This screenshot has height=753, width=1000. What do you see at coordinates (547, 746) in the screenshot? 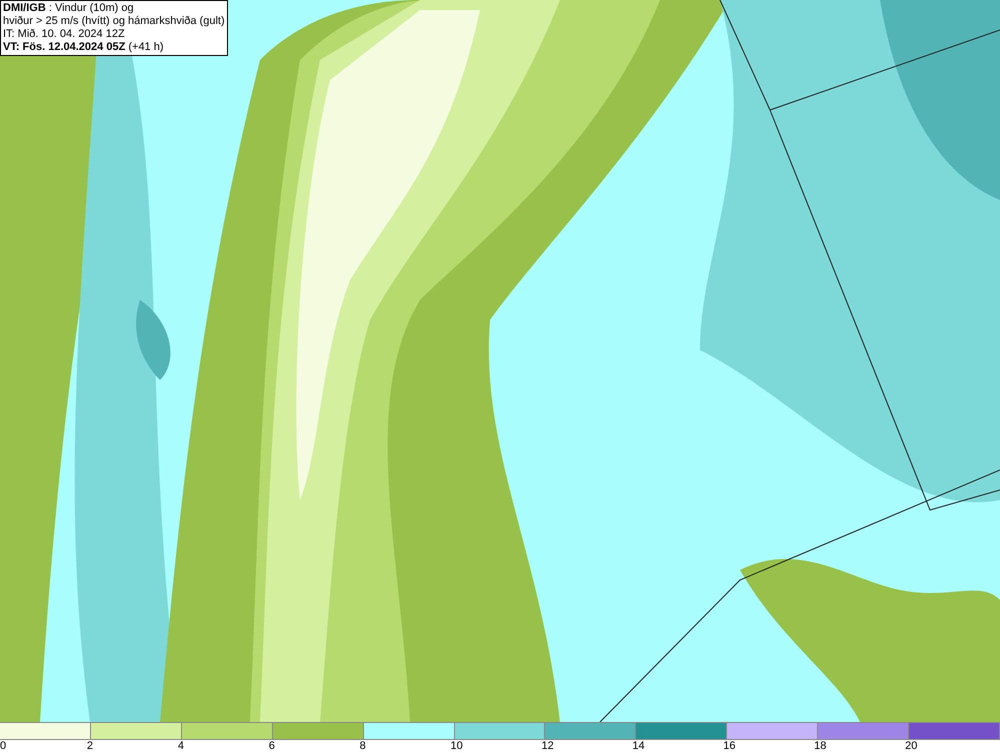
I see `colorbar-tick-label: 12` at bounding box center [547, 746].